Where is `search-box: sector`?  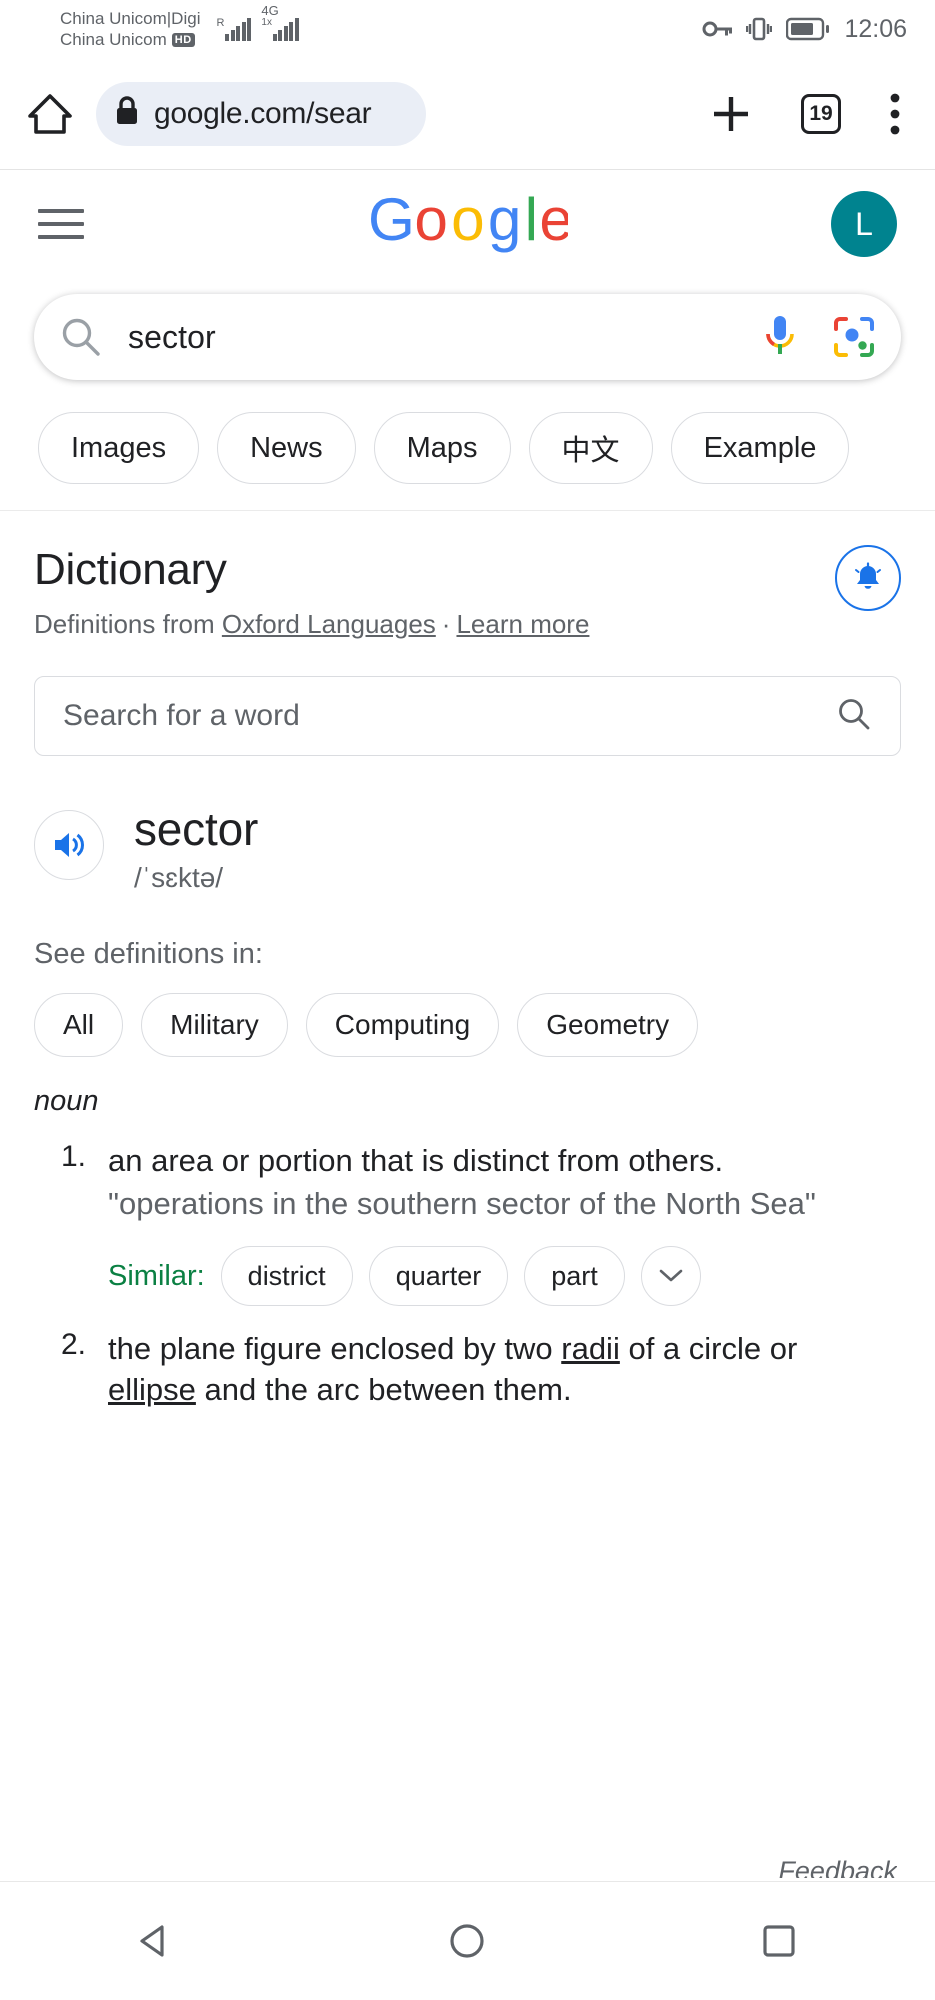 search-box: sector is located at coordinates (467, 337).